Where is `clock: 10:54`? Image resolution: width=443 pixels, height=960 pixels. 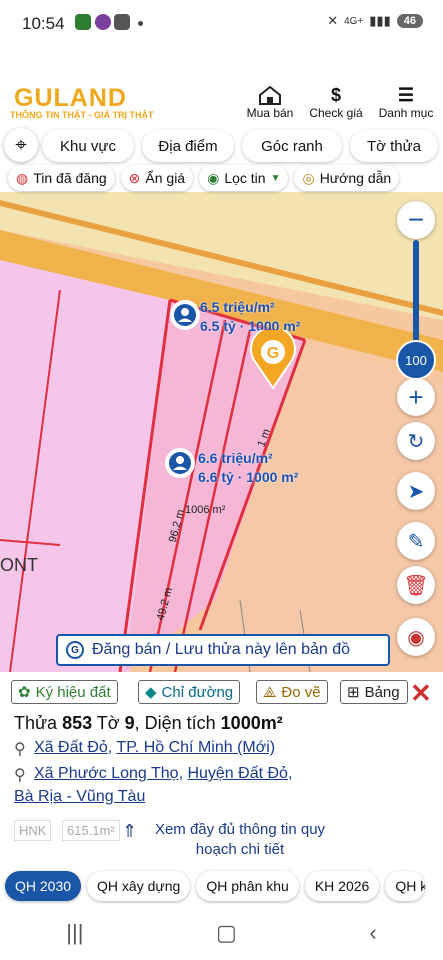 clock: 10:54 is located at coordinates (43, 23).